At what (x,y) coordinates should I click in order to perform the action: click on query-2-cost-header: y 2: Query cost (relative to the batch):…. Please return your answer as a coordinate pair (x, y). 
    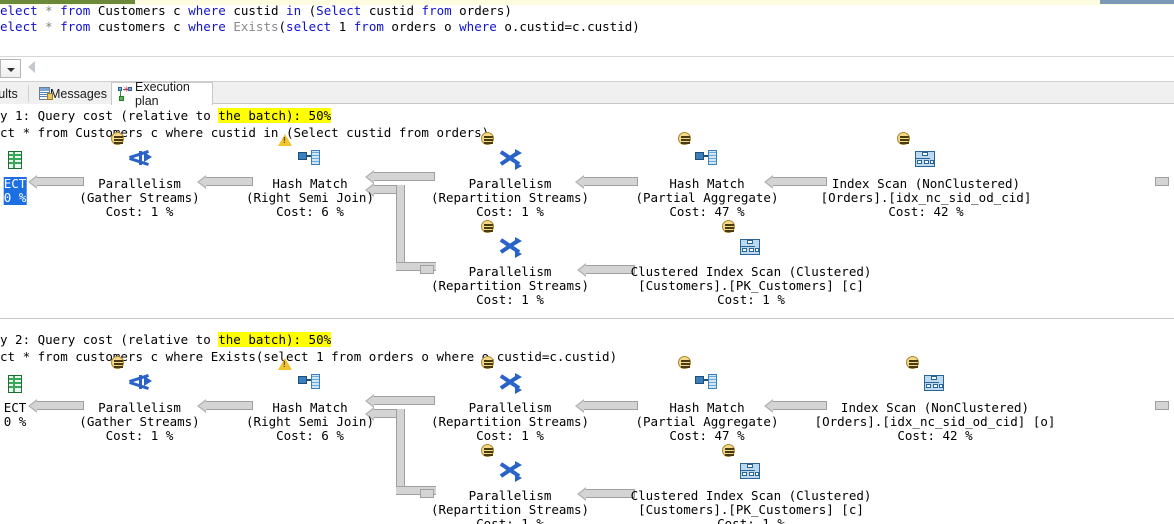
    Looking at the image, I should click on (166, 339).